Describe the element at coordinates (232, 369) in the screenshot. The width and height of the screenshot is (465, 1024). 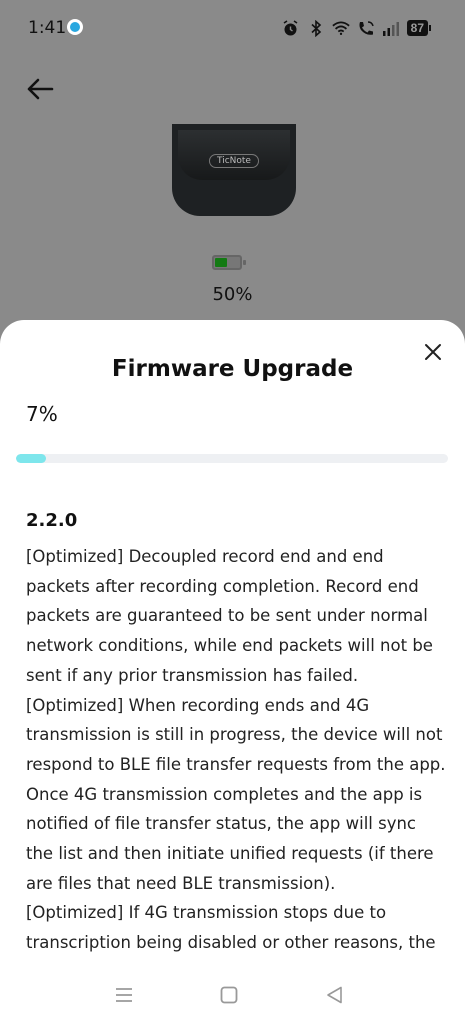
I see `sheet-title: Firmware Upgrade` at that location.